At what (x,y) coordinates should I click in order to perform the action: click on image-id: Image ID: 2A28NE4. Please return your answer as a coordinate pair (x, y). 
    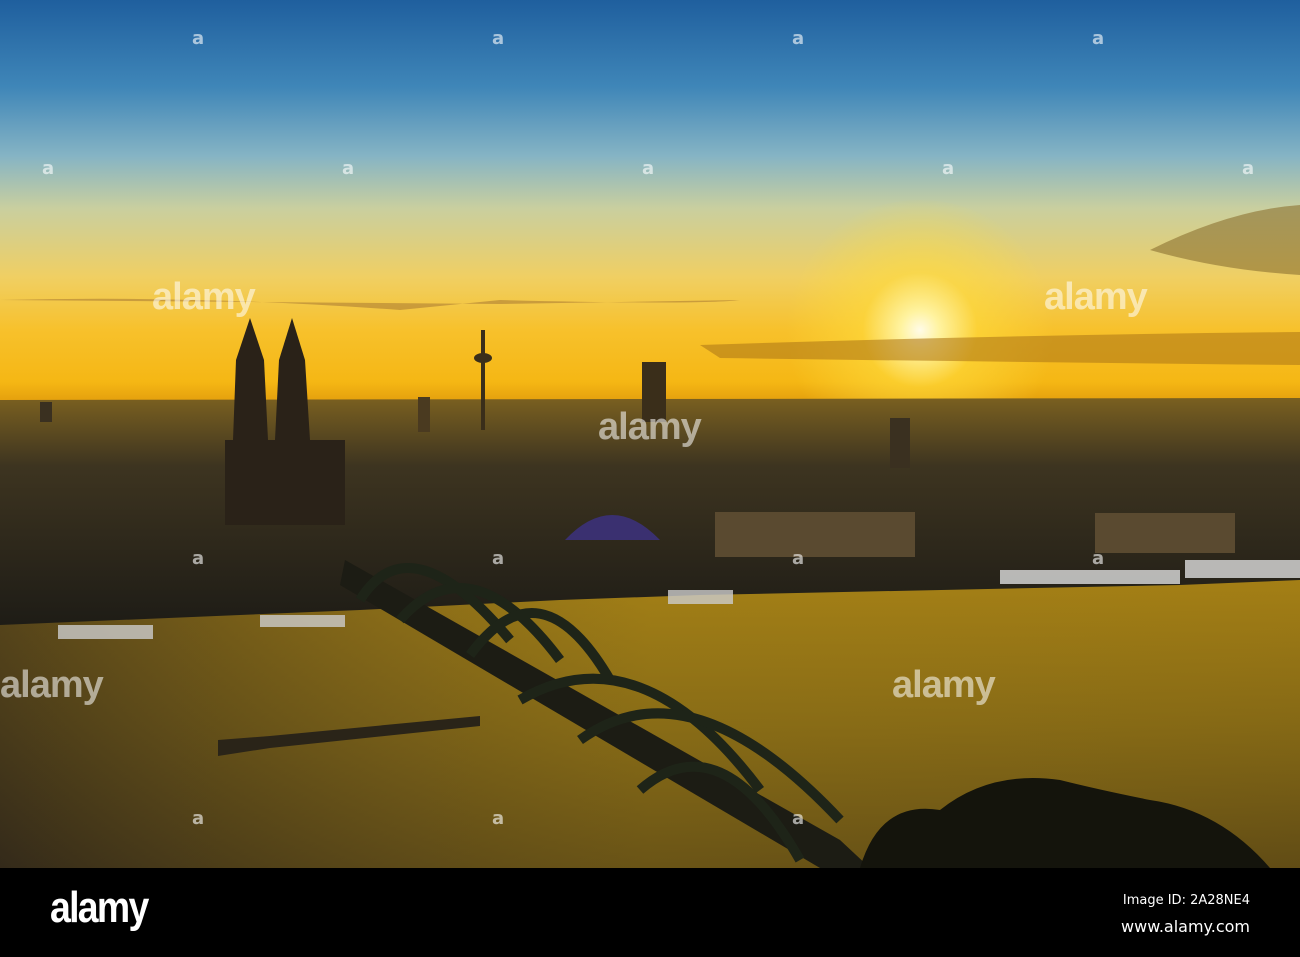
    Looking at the image, I should click on (1186, 900).